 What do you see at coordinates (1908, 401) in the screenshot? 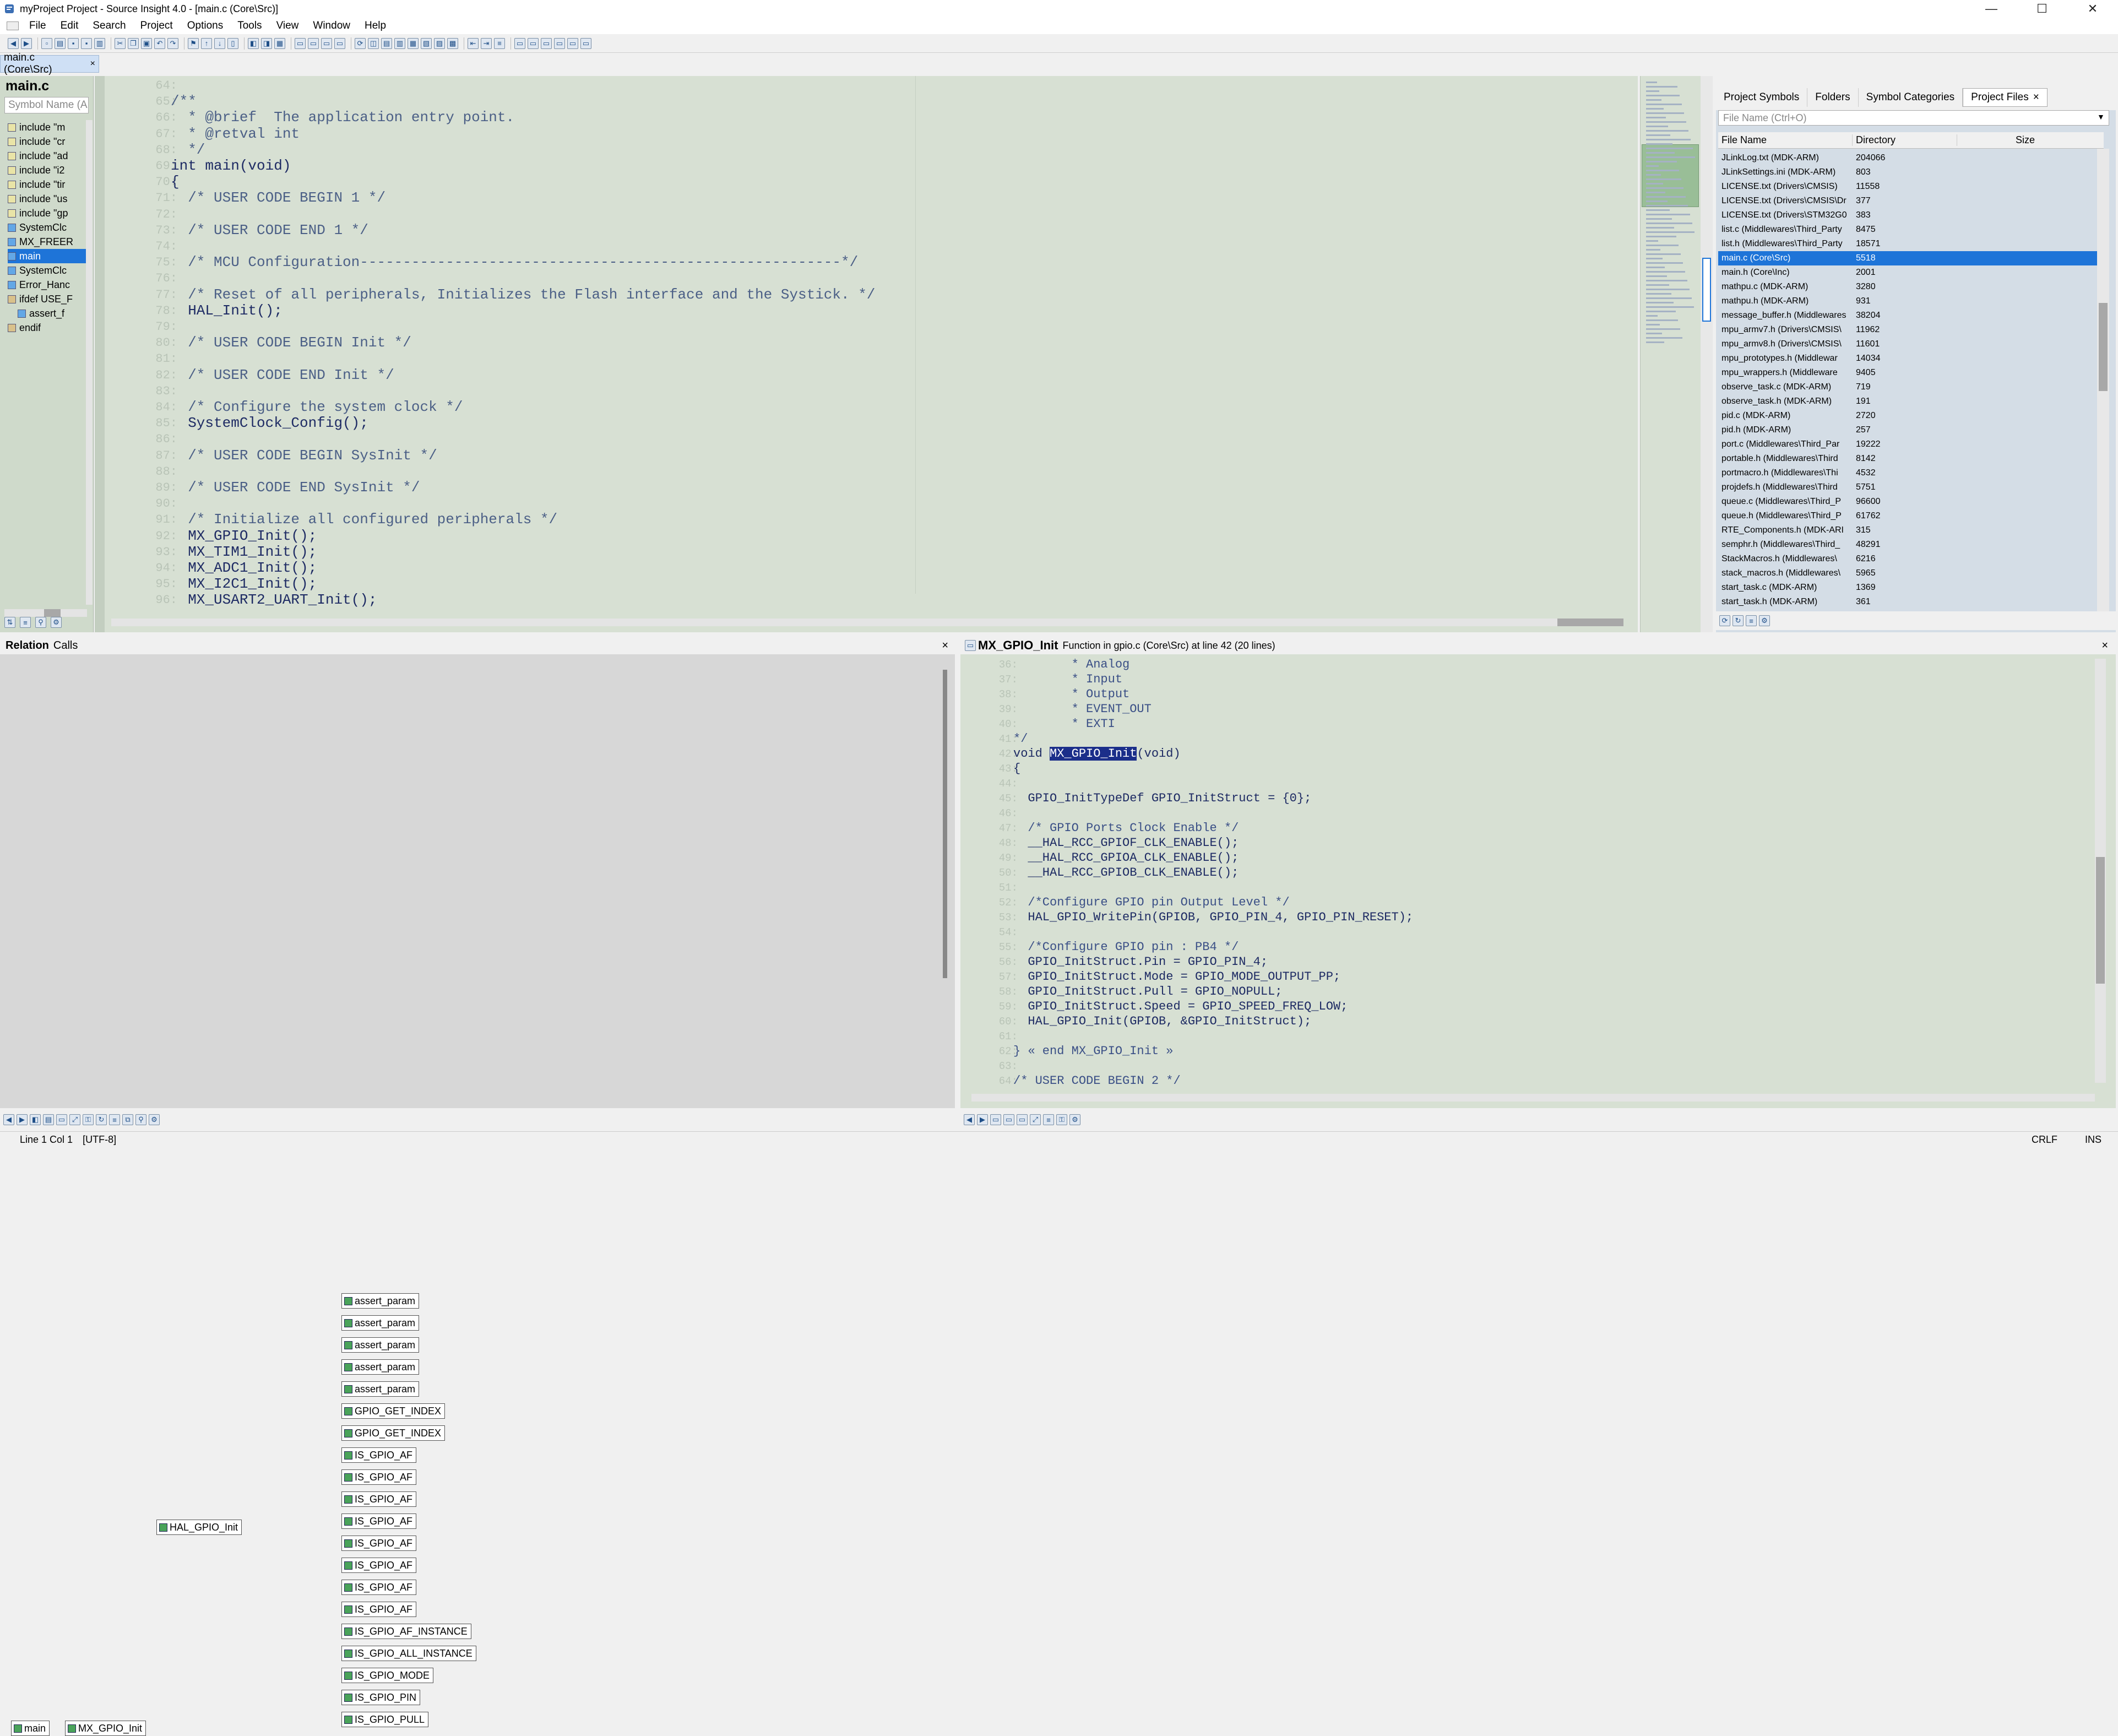
I see `file-row: observe_task.h (MDK-ARM) 191` at bounding box center [1908, 401].